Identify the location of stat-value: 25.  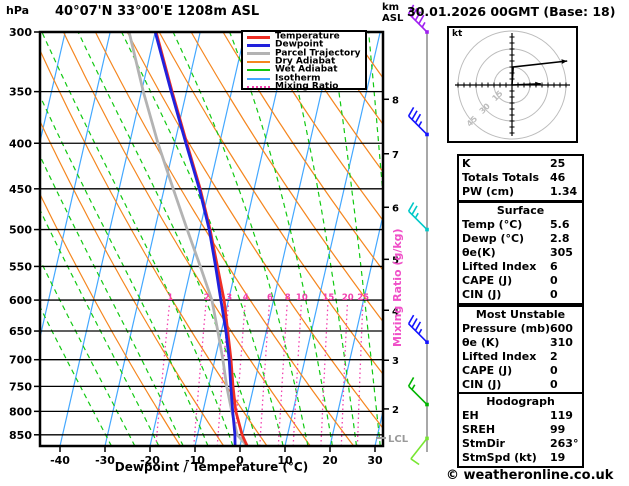
(558, 163).